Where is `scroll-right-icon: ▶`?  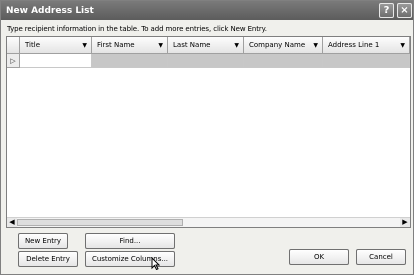 scroll-right-icon: ▶ is located at coordinates (405, 222).